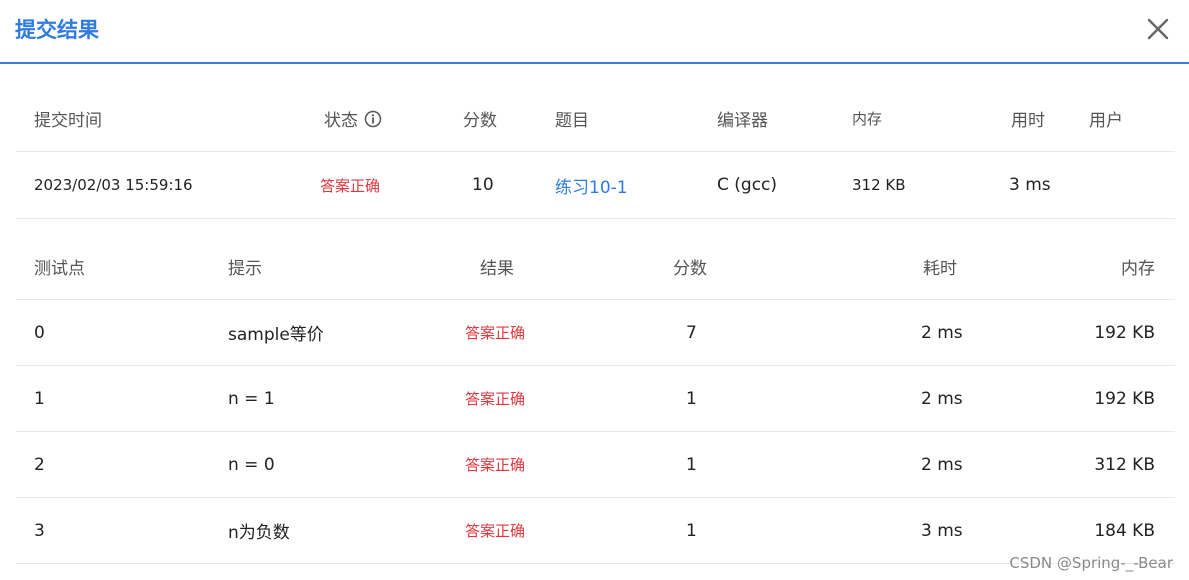 Image resolution: width=1189 pixels, height=580 pixels. I want to click on submission-score: 10, so click(483, 185).